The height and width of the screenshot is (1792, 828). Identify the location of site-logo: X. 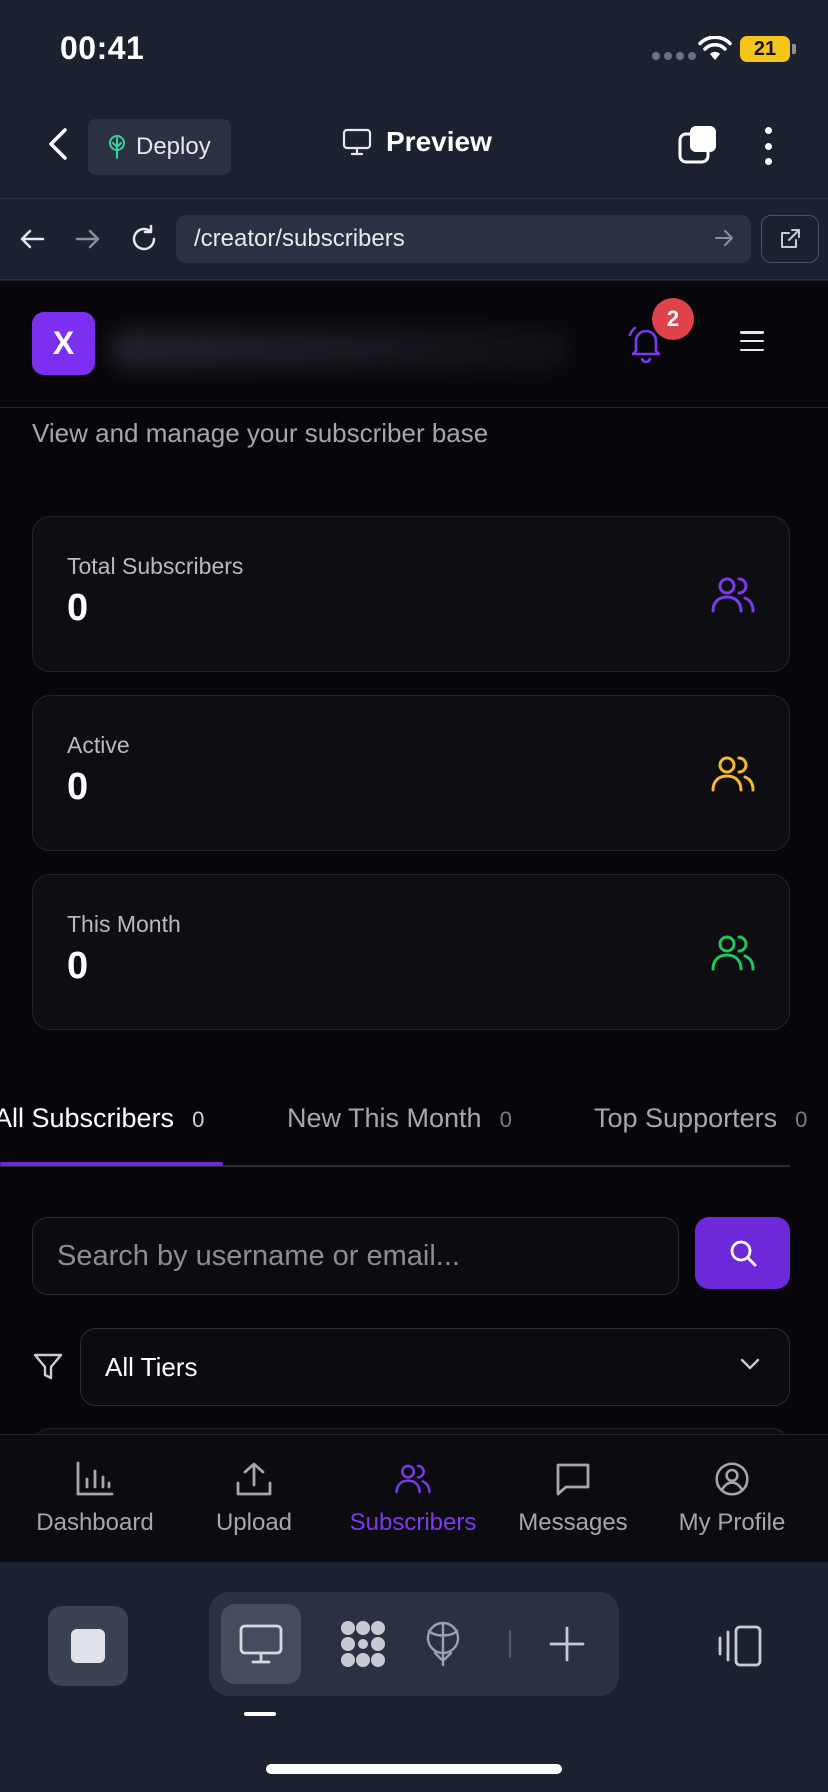
(63, 343).